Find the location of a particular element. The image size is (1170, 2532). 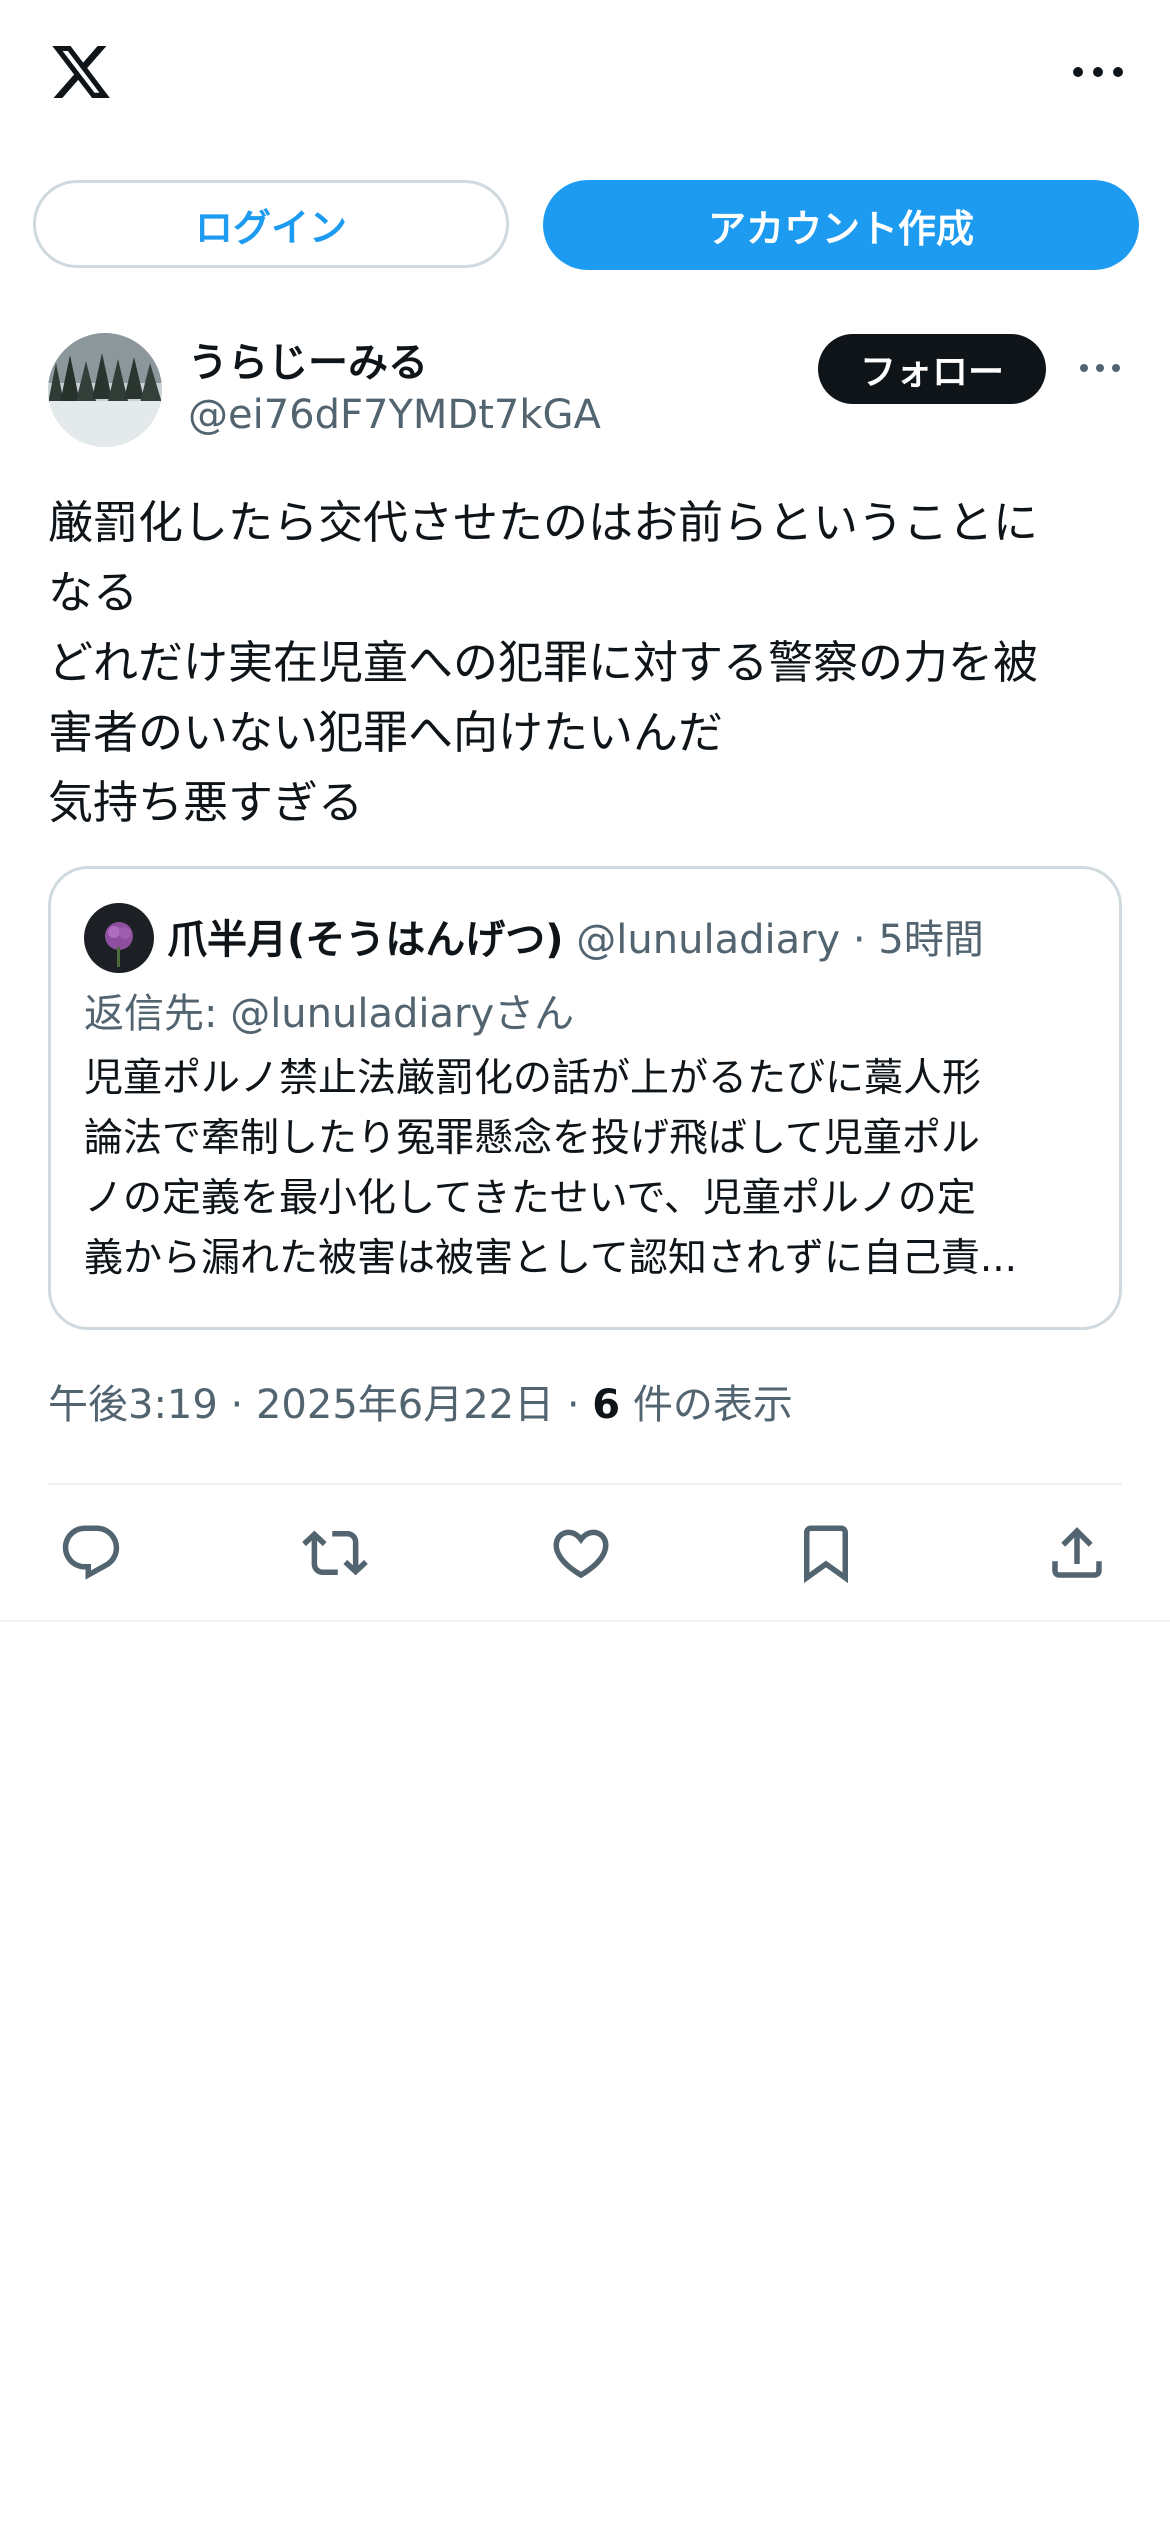

create-account-button: アカウント作成 is located at coordinates (841, 225).